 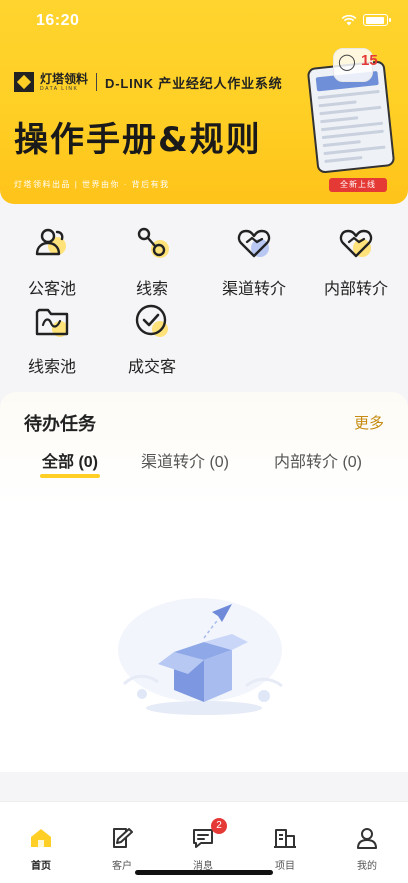 I want to click on logo-name: 灯塔领料, so click(x=64, y=78).